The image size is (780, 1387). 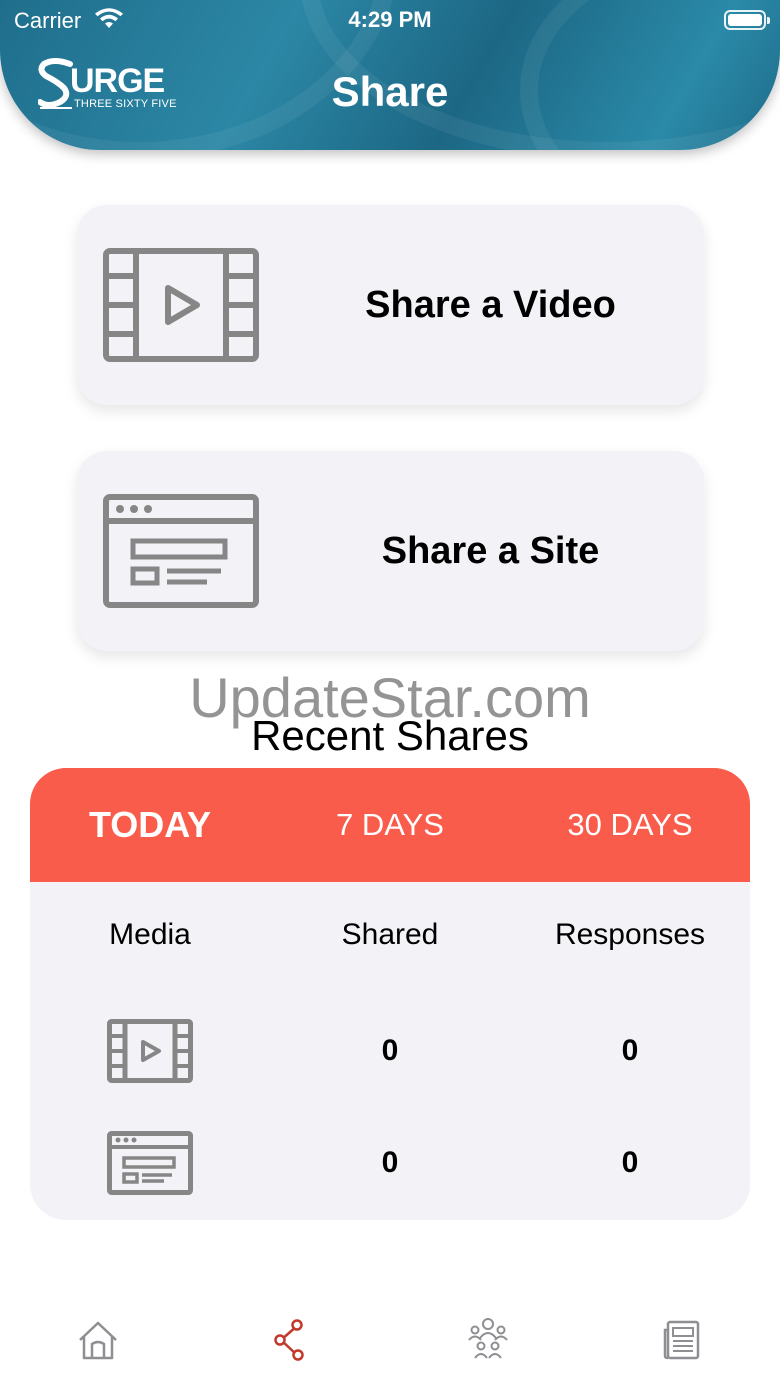 I want to click on tab-30-days: 30 DAYS, so click(x=630, y=825).